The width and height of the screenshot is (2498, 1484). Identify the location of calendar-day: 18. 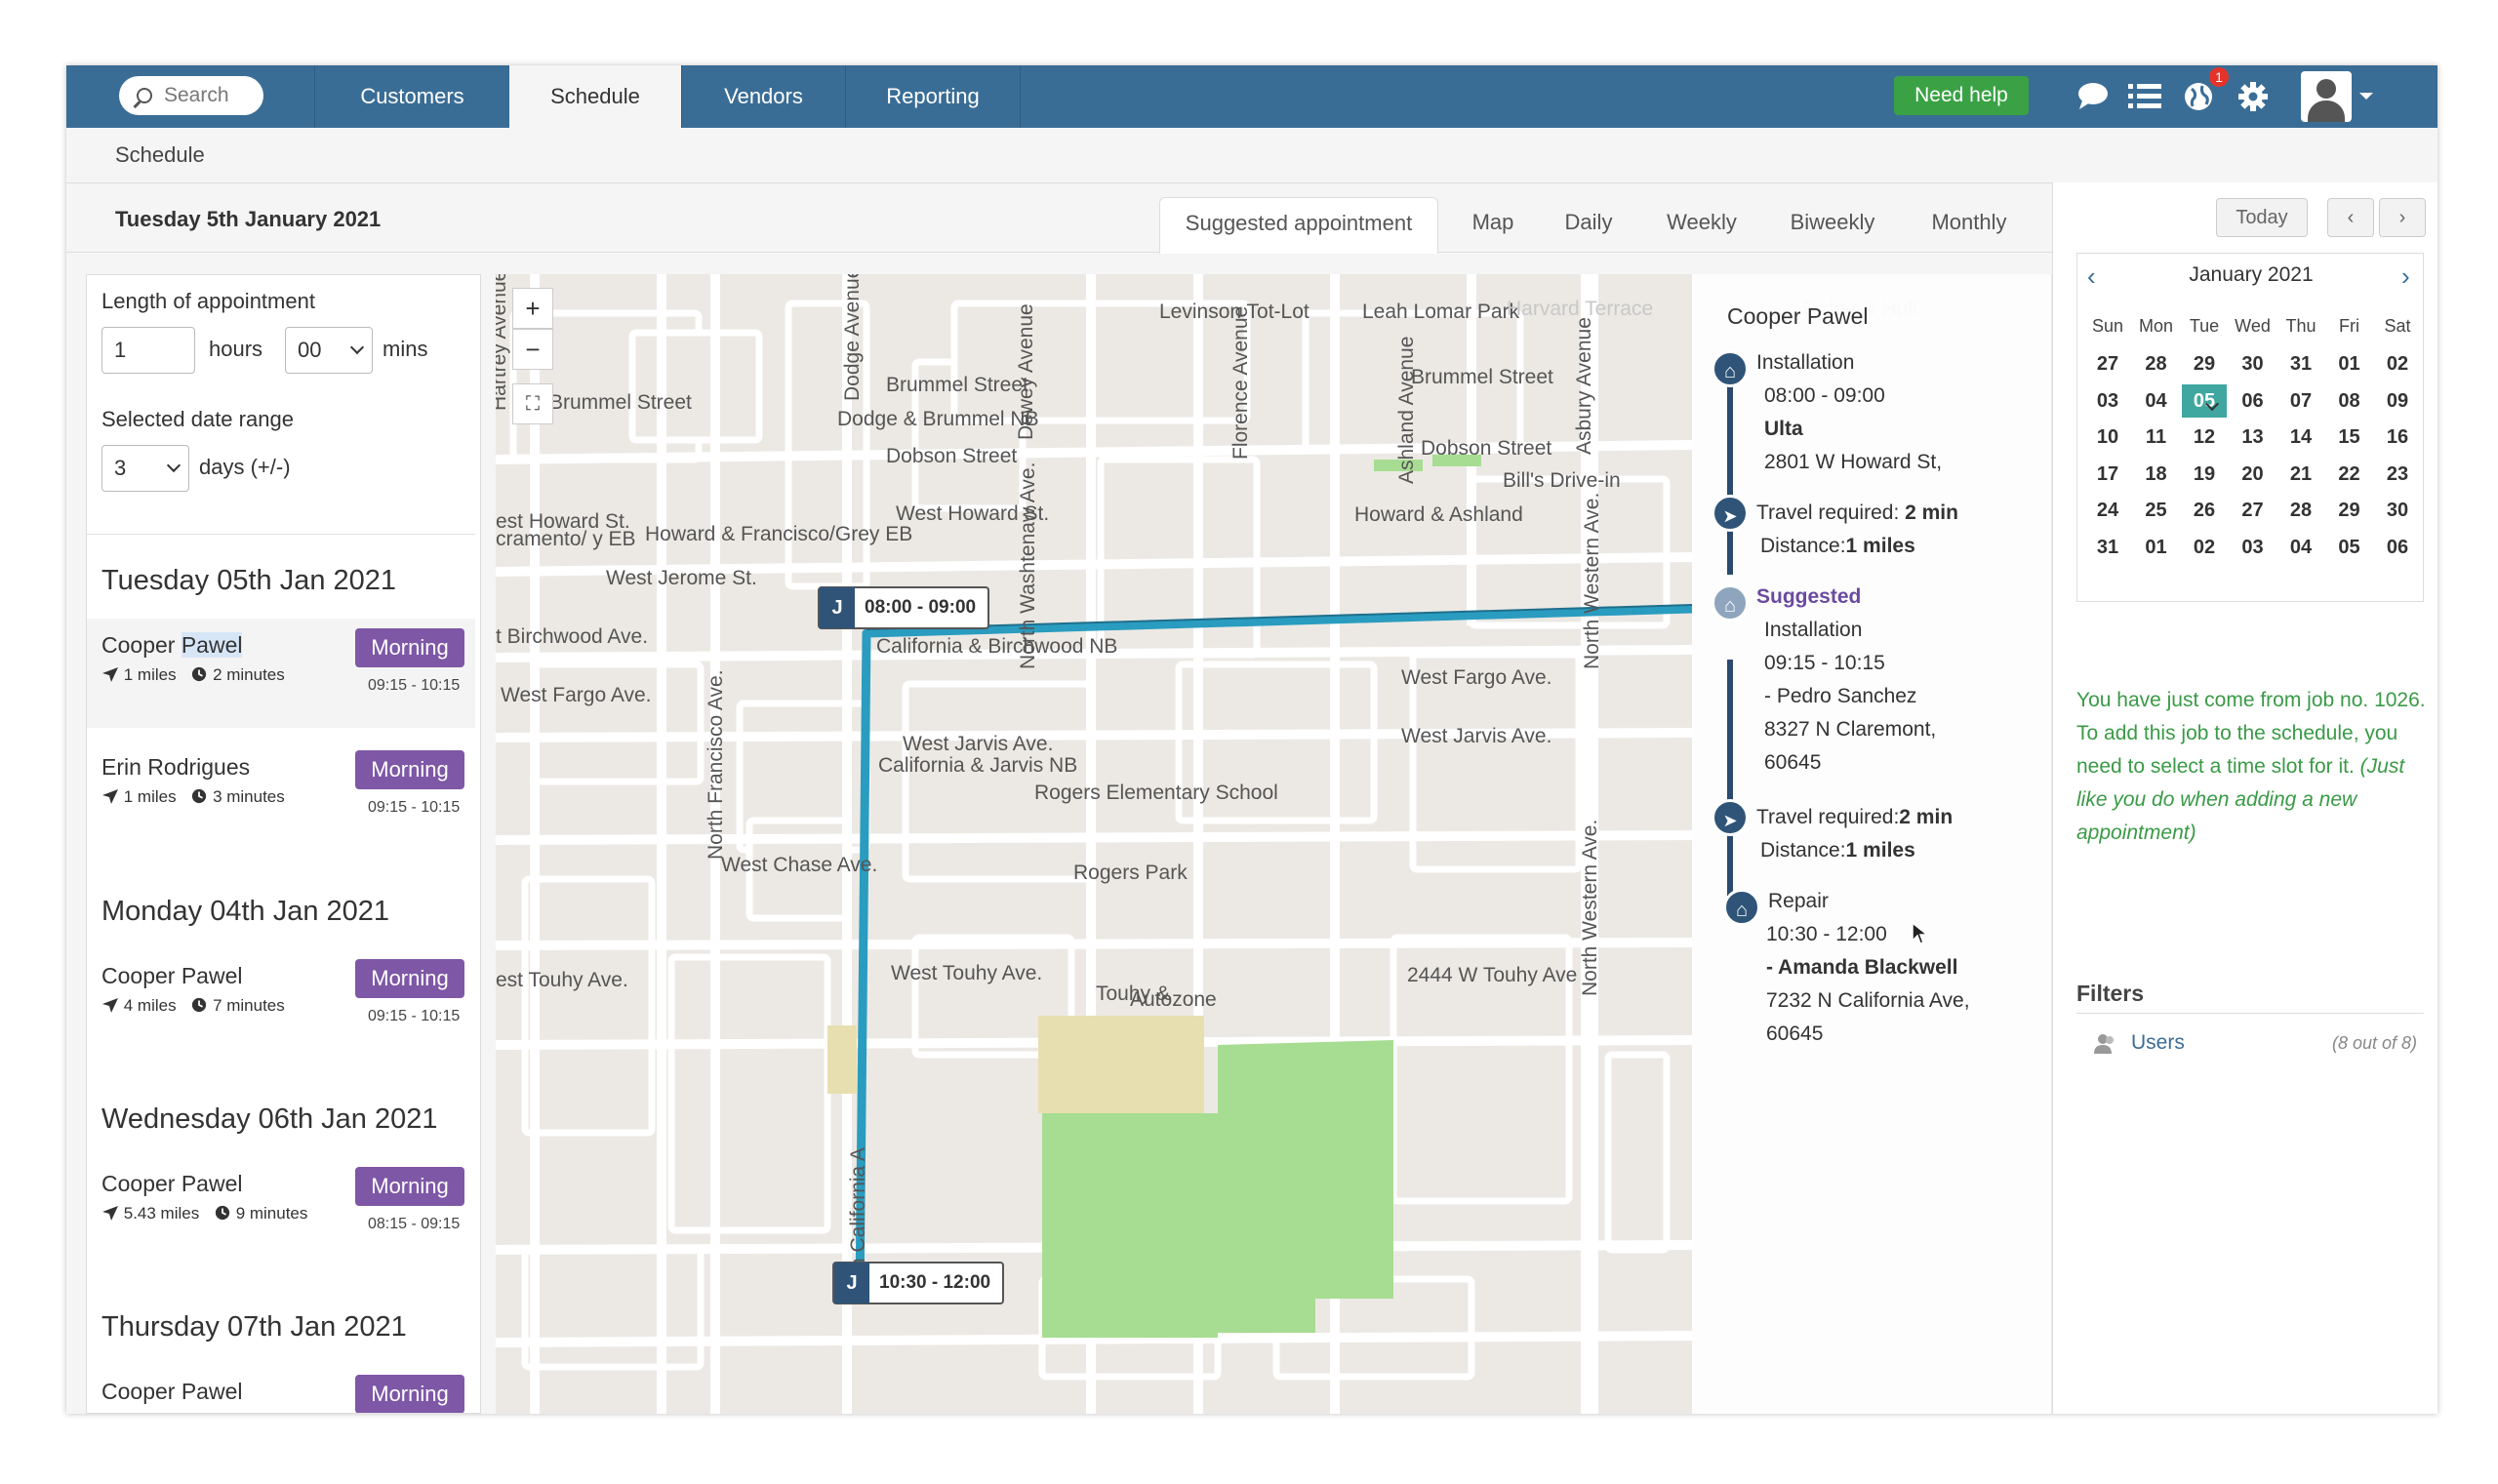
(2156, 474).